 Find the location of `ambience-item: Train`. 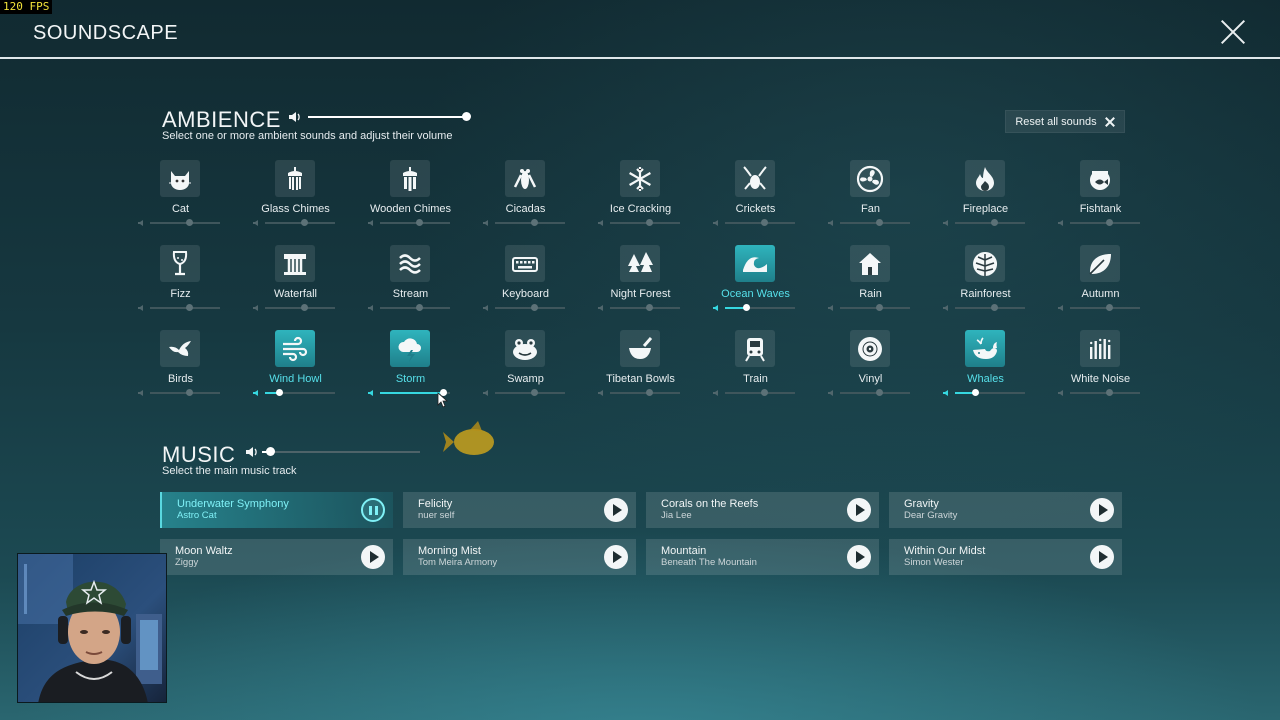

ambience-item: Train is located at coordinates (755, 372).